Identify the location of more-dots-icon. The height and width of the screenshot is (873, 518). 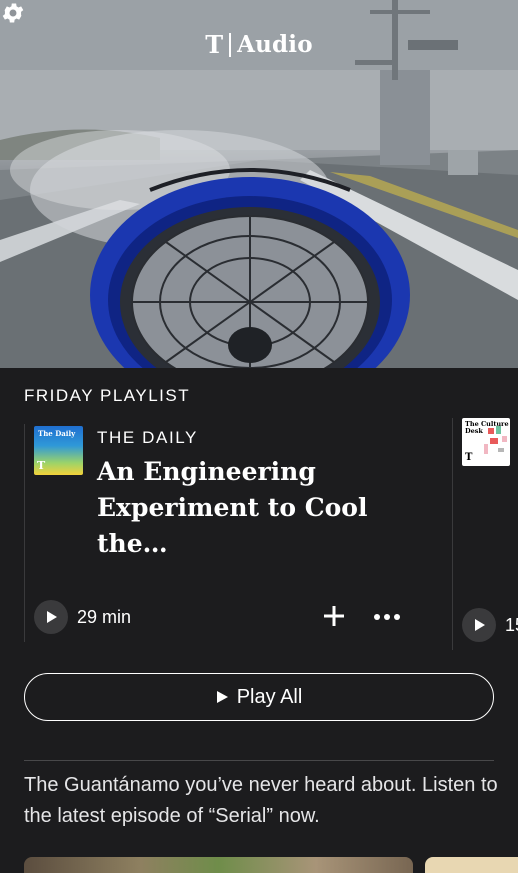
(387, 617).